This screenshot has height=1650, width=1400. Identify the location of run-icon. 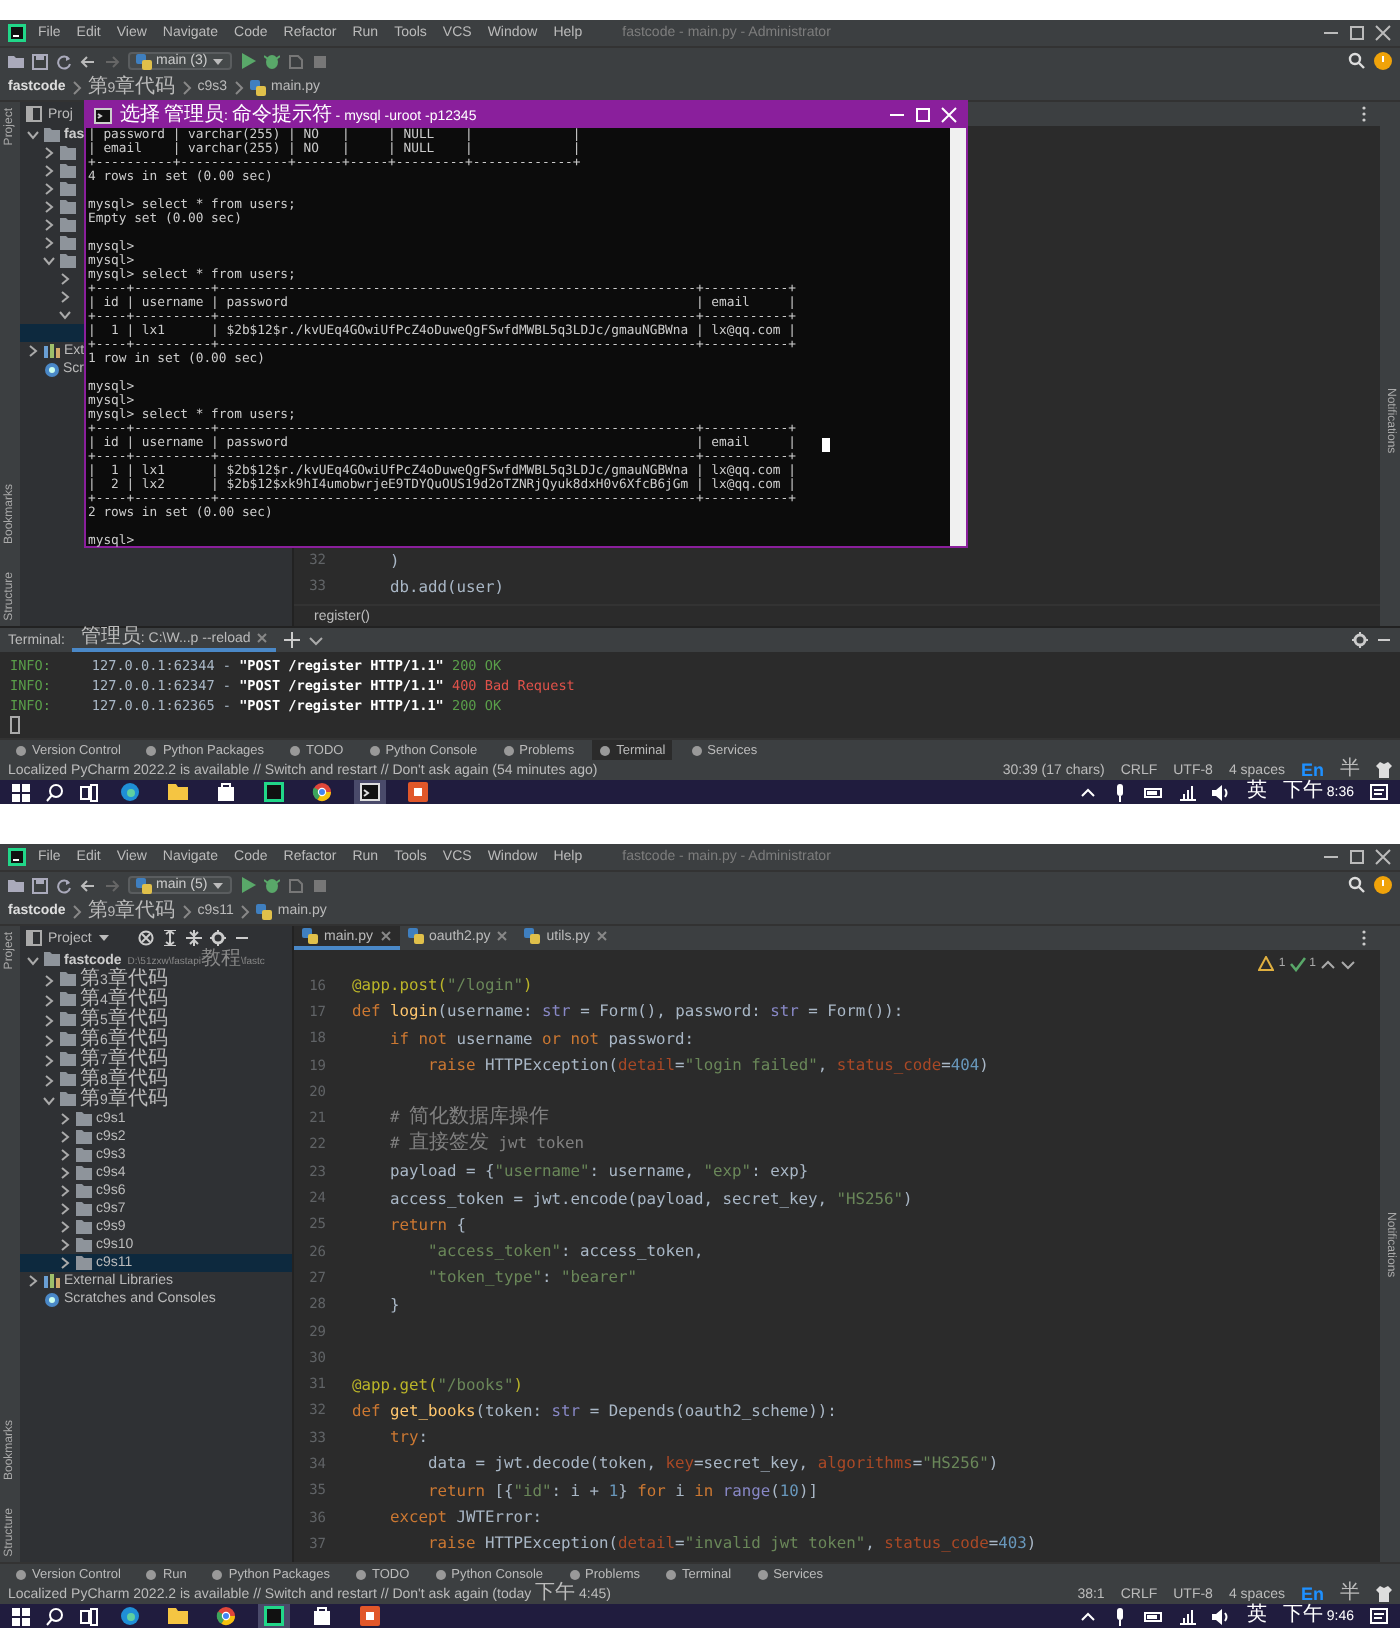
(247, 61).